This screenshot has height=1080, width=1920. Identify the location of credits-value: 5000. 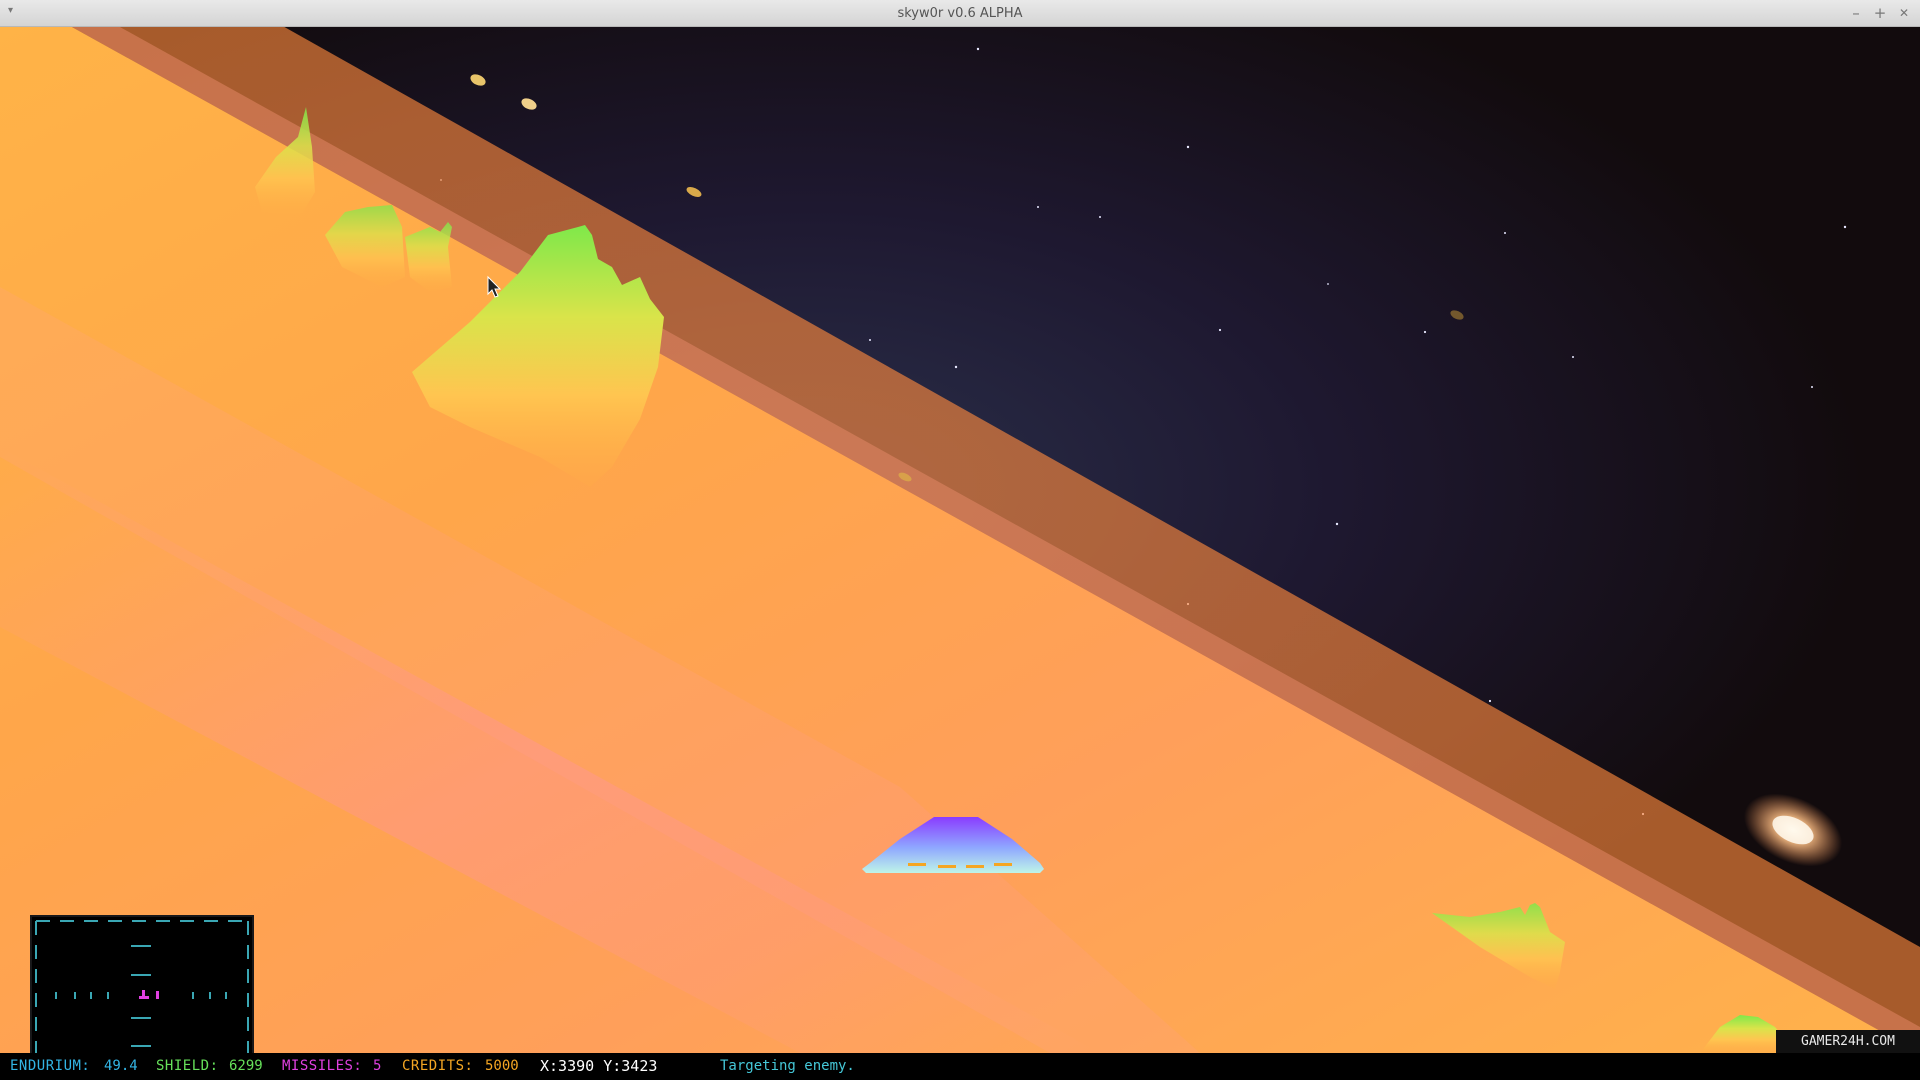
(502, 1066).